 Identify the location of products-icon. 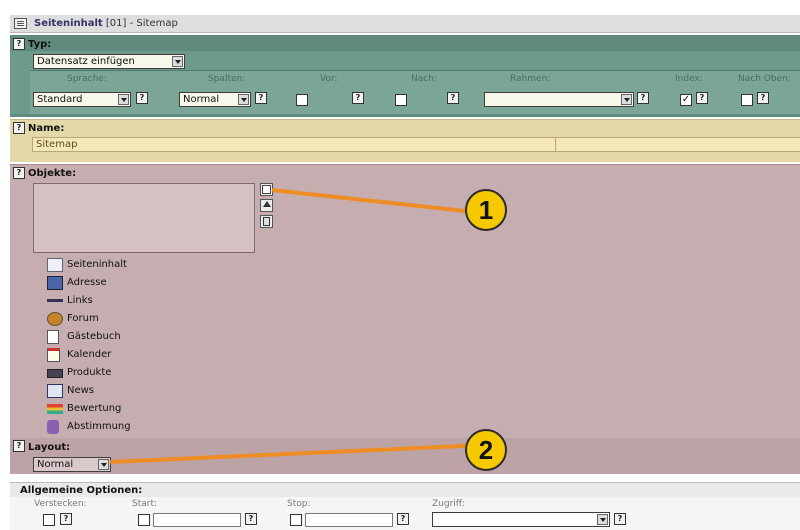
(55, 373).